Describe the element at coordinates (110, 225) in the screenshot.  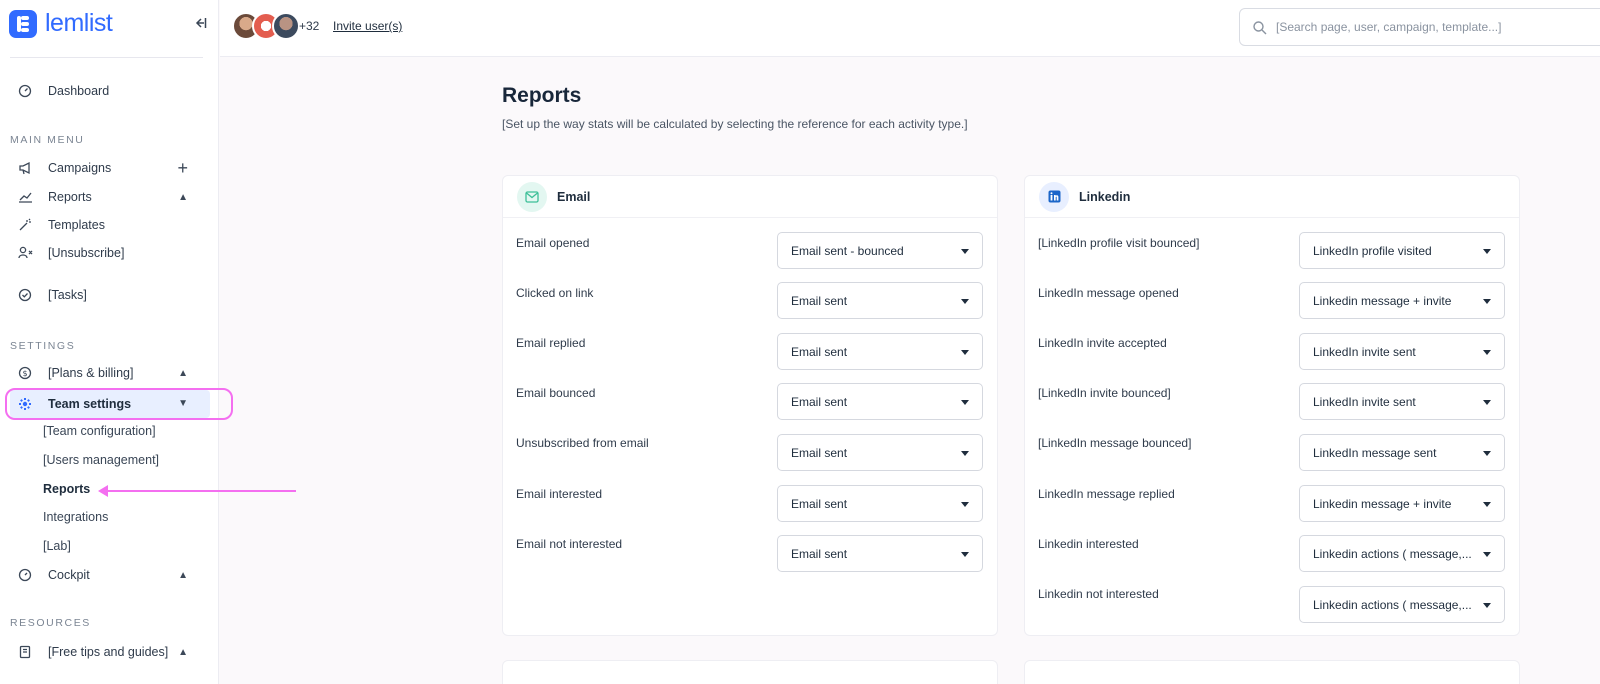
I see `sidebar-item-templates: Templates` at that location.